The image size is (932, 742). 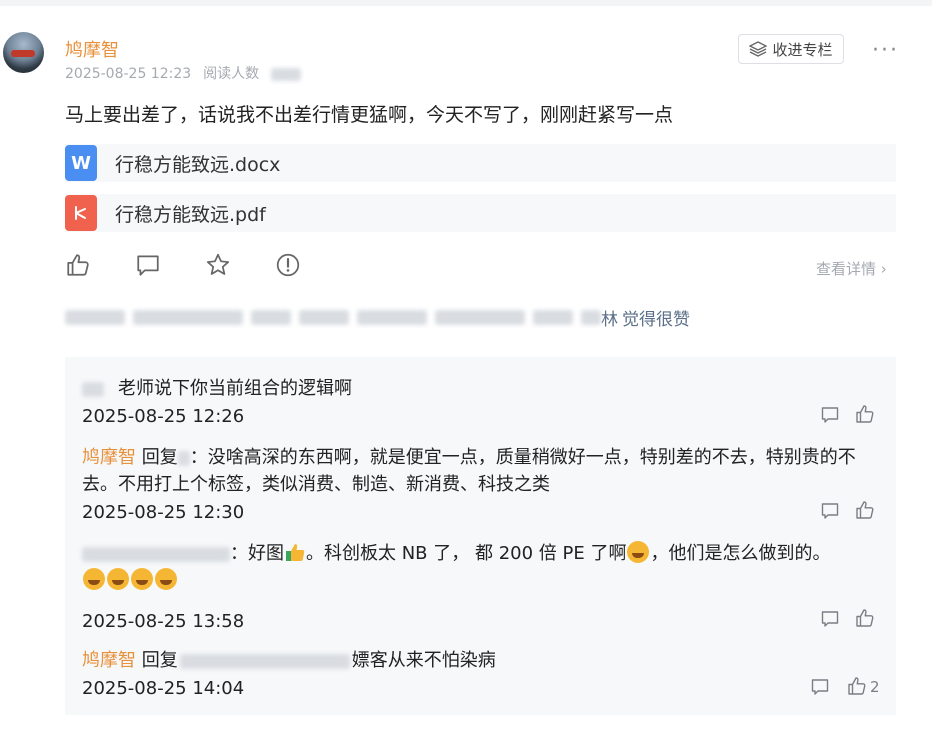 I want to click on attachment-name: 行稳方能致远.pdf, so click(x=190, y=214).